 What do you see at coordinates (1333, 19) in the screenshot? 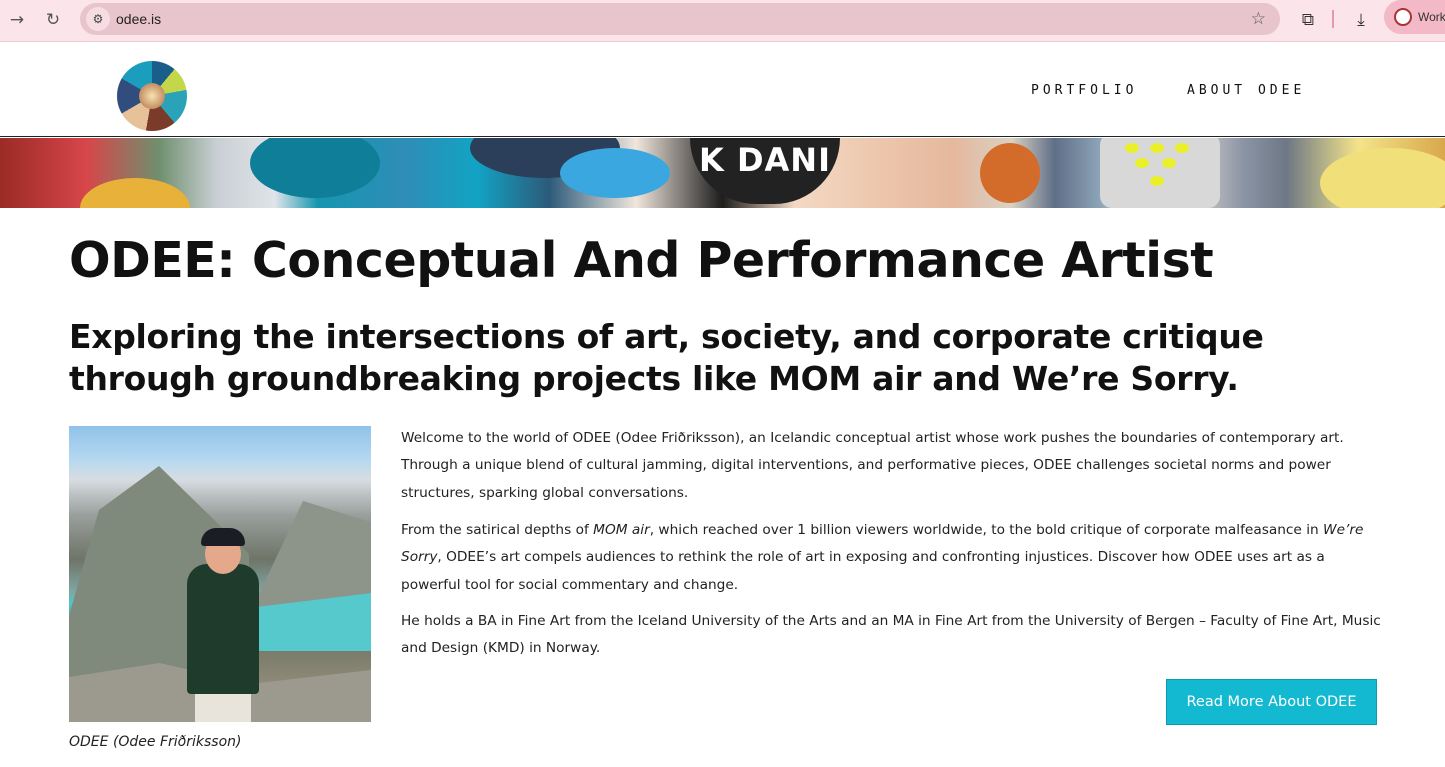
I see `toolbar-divider` at bounding box center [1333, 19].